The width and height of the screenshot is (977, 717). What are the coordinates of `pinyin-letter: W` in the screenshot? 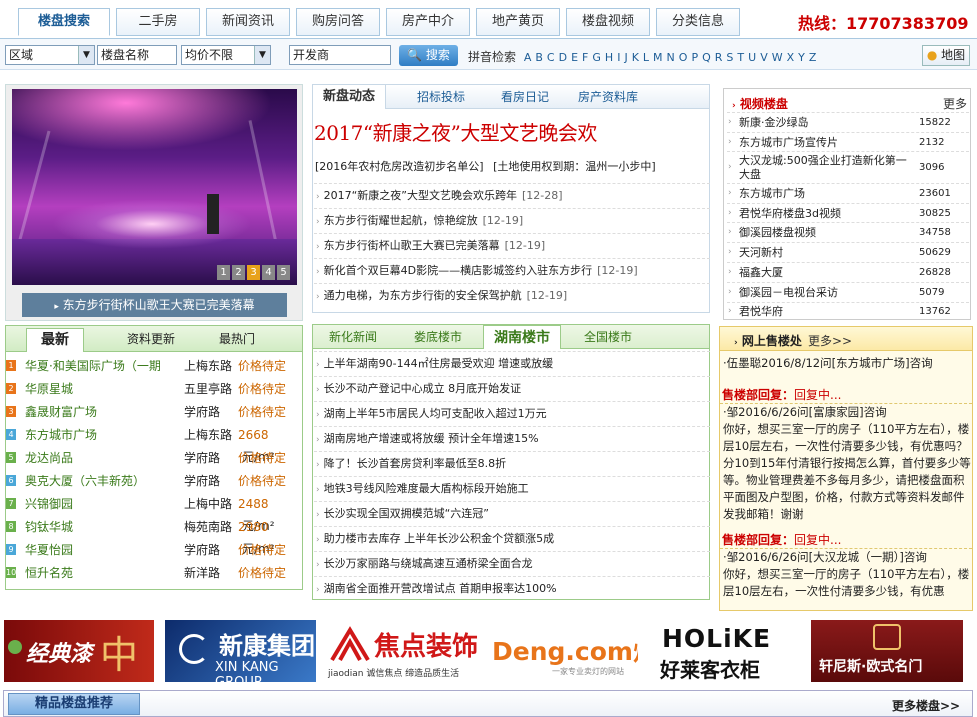 It's located at (777, 57).